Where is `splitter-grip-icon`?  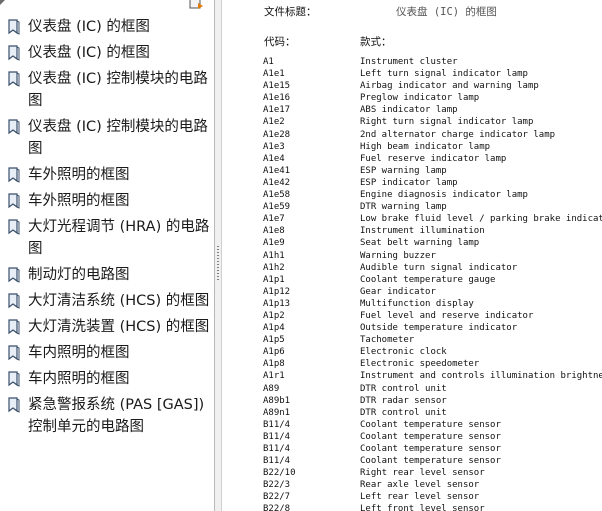 splitter-grip-icon is located at coordinates (218, 263).